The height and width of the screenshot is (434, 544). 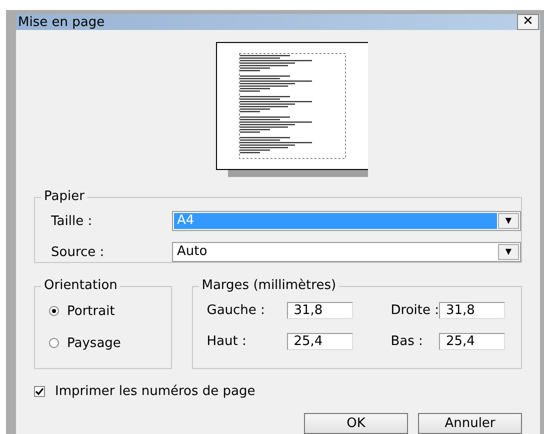 I want to click on field-label: Haut :, so click(x=227, y=341).